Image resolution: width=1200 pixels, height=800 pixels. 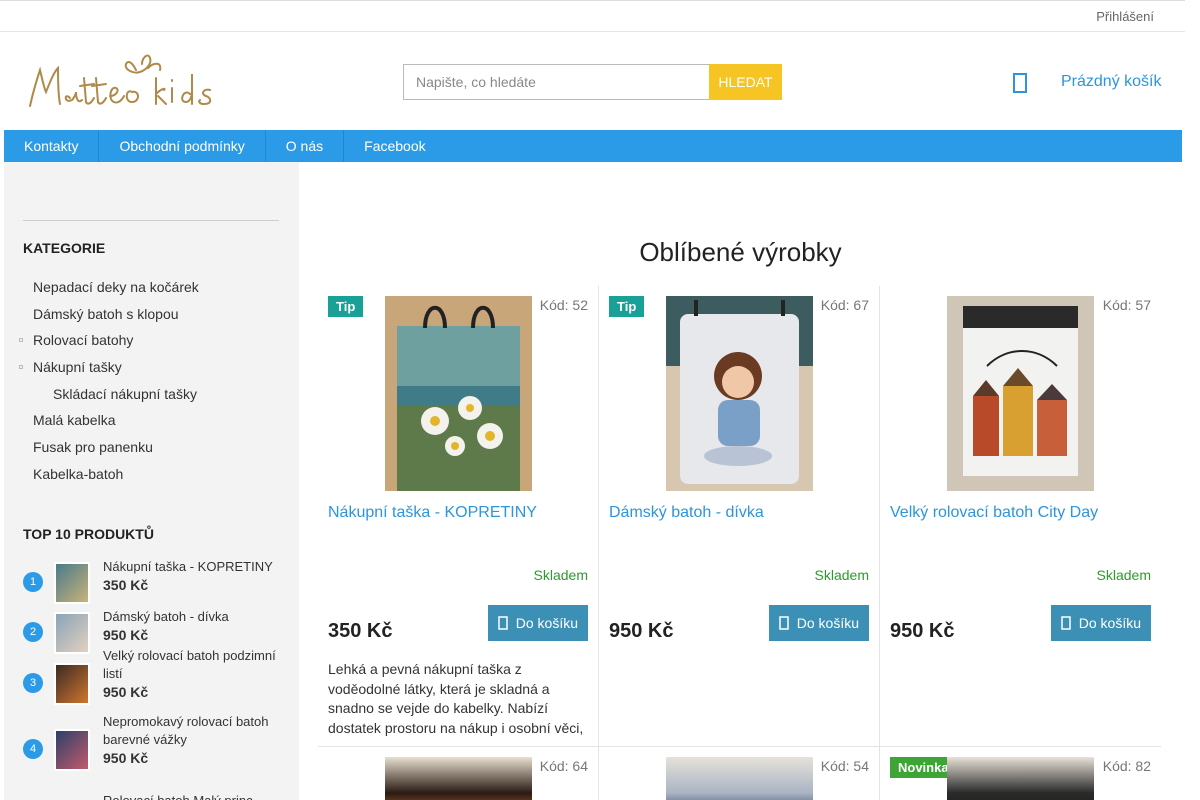 I want to click on category-label: Kabelka-batoh, so click(x=78, y=473).